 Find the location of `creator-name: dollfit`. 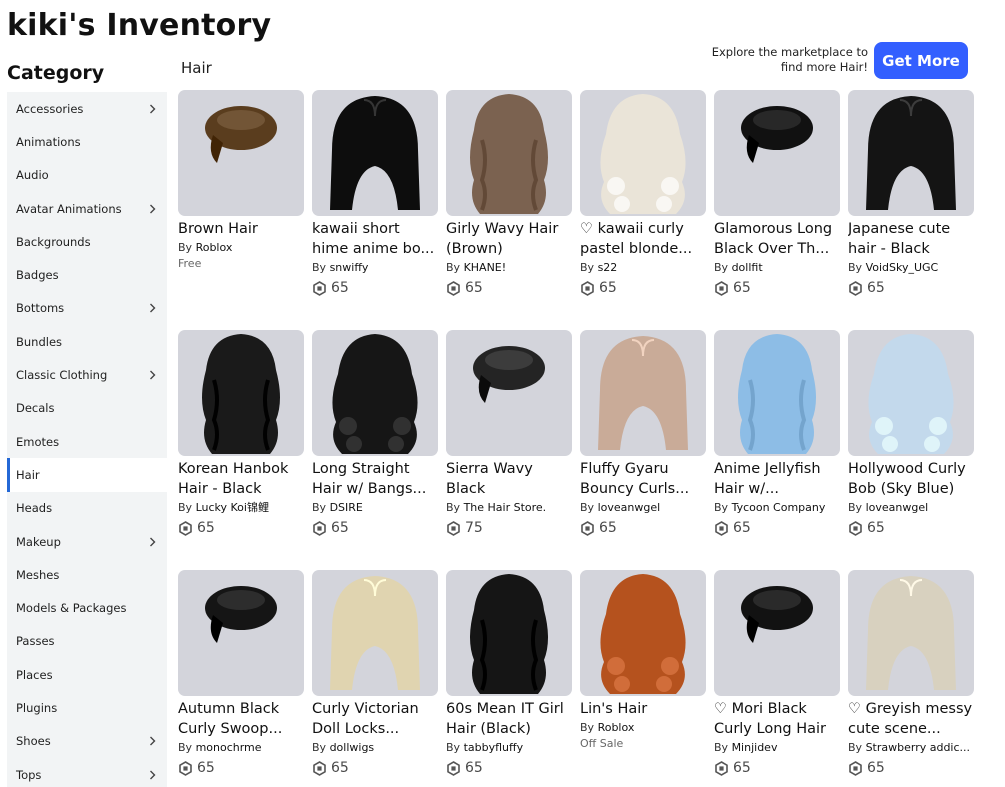

creator-name: dollfit is located at coordinates (747, 267).